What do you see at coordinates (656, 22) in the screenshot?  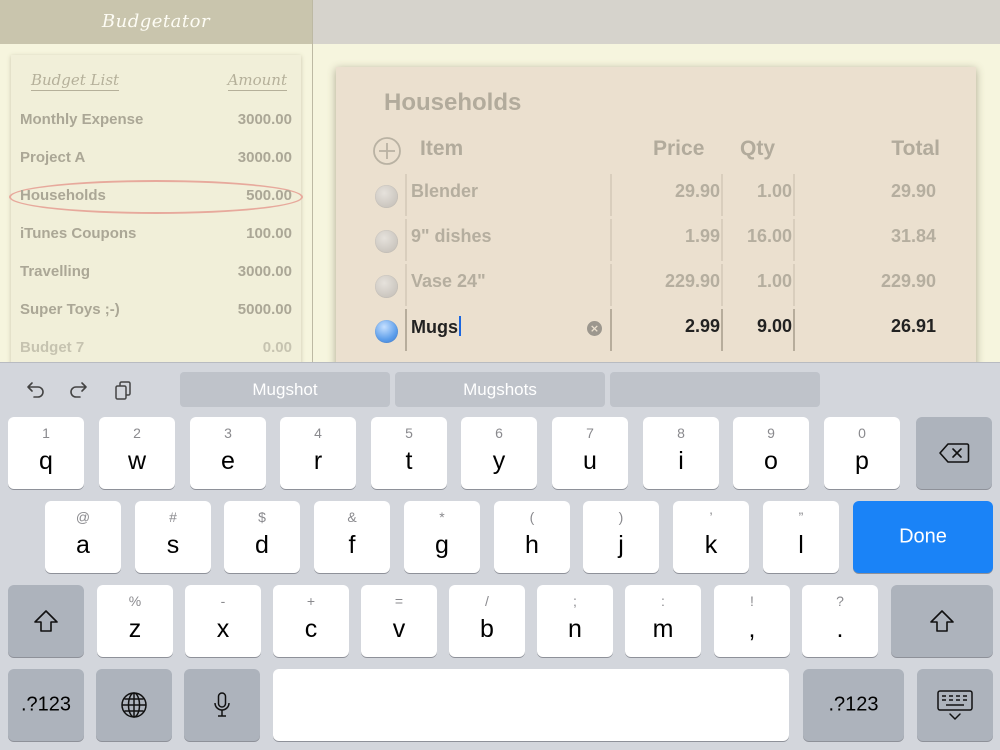 I see `detail-nav-bar` at bounding box center [656, 22].